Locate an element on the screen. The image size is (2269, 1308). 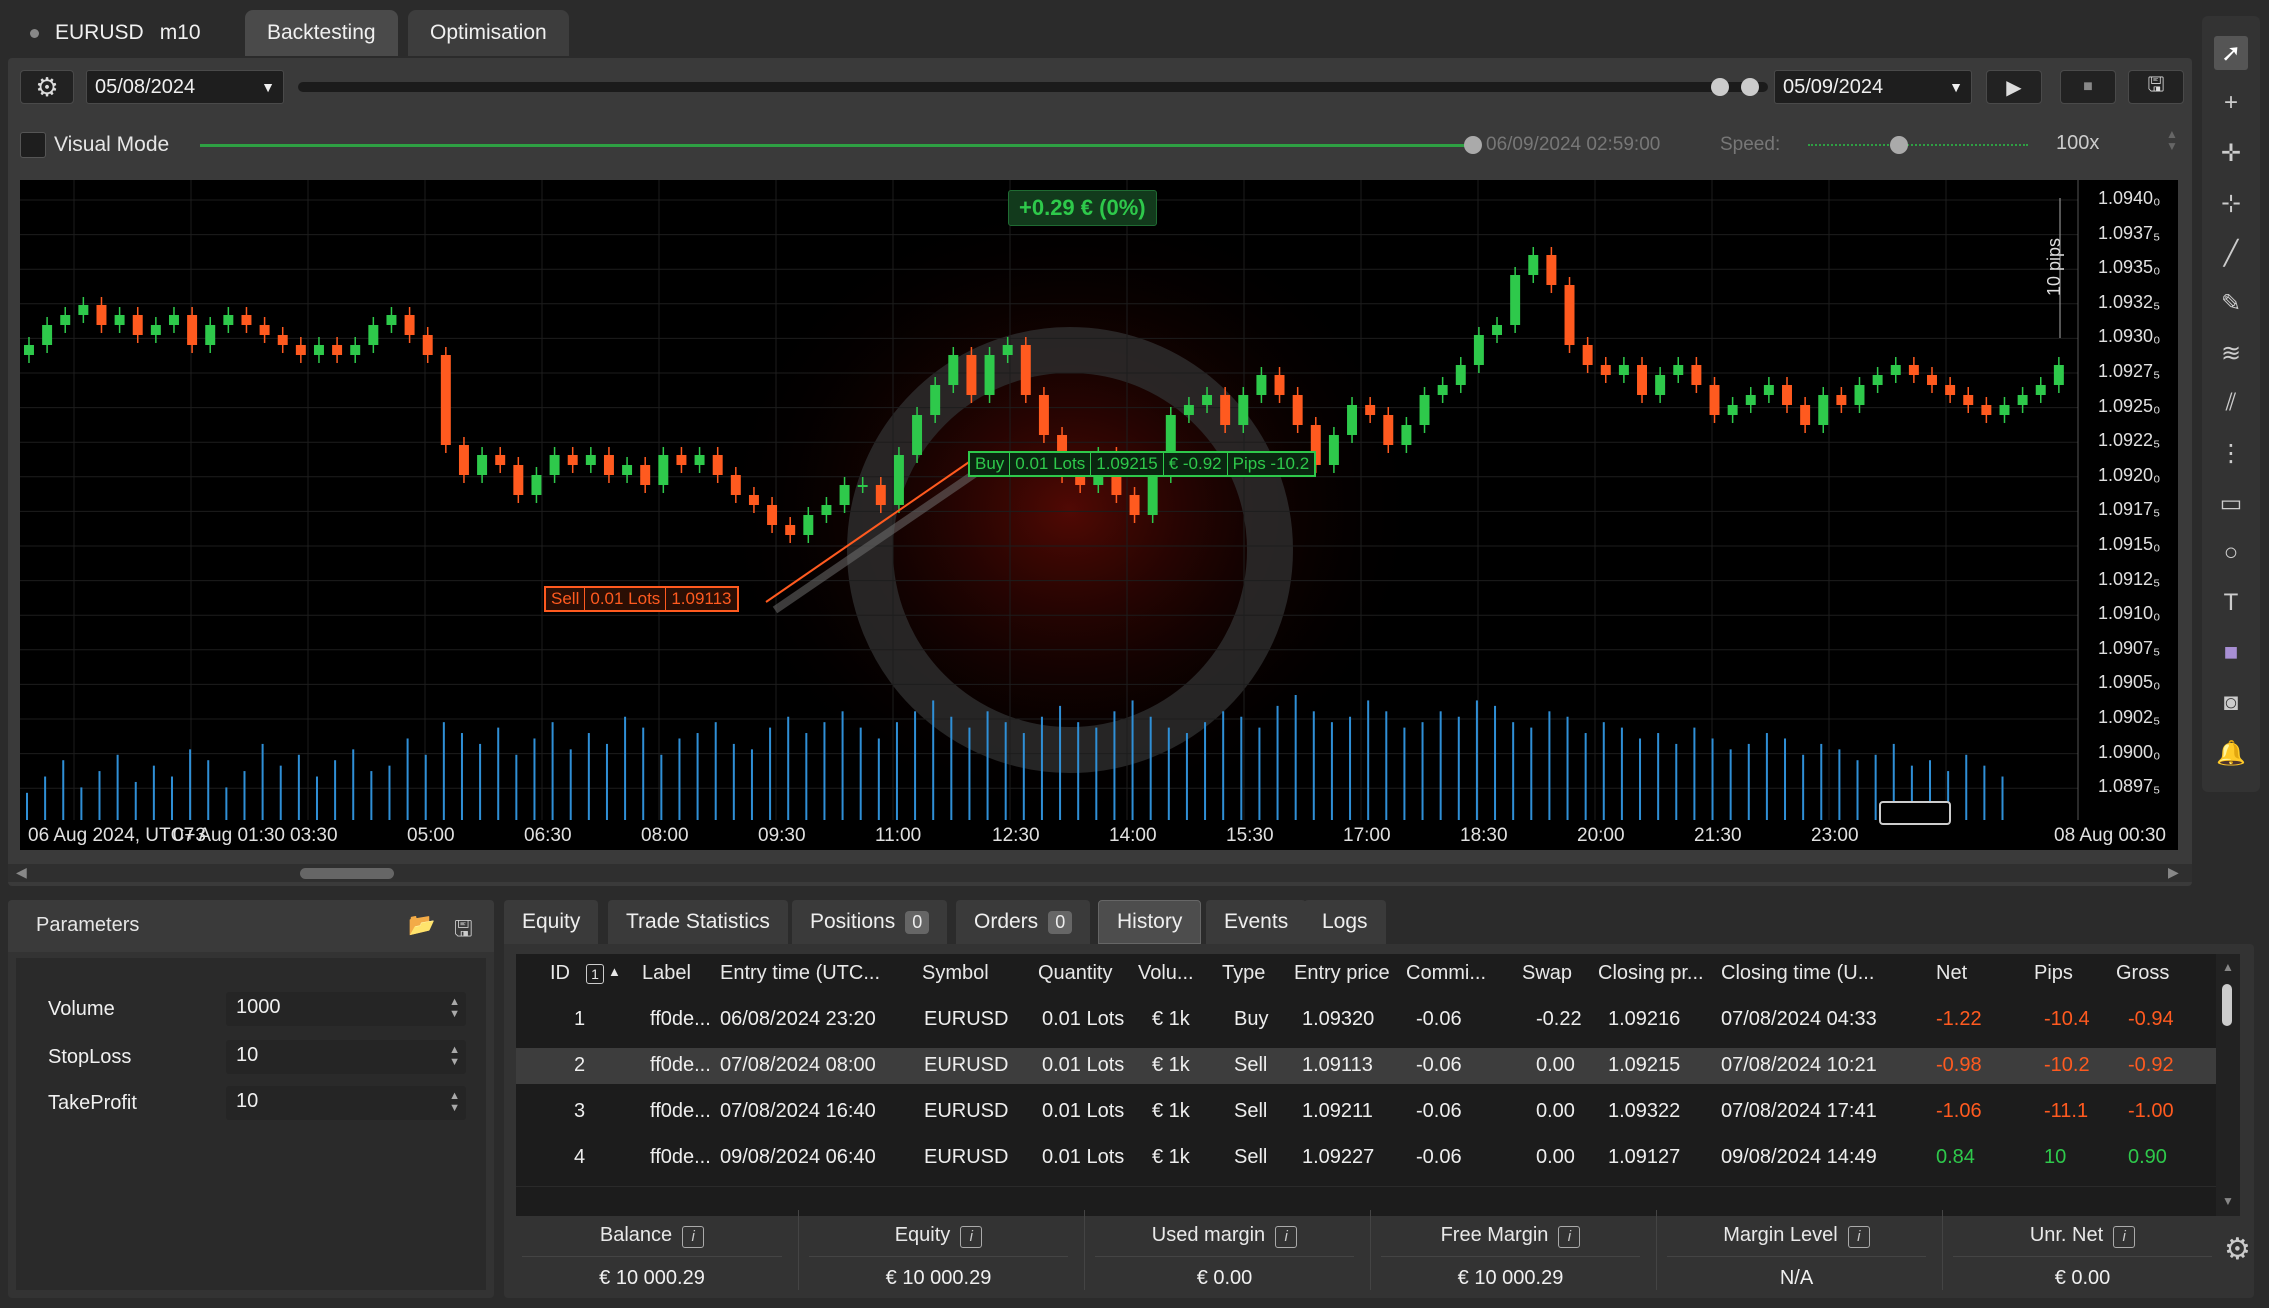
crosshair-dotted-icon: ✛ is located at coordinates (2231, 153).